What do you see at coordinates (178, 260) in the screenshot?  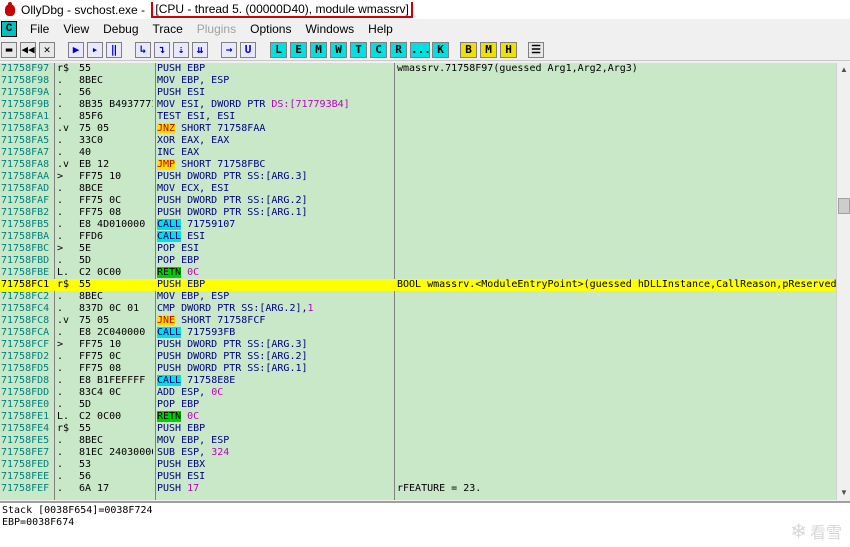 I see `disasm-instruction: POP EBP` at bounding box center [178, 260].